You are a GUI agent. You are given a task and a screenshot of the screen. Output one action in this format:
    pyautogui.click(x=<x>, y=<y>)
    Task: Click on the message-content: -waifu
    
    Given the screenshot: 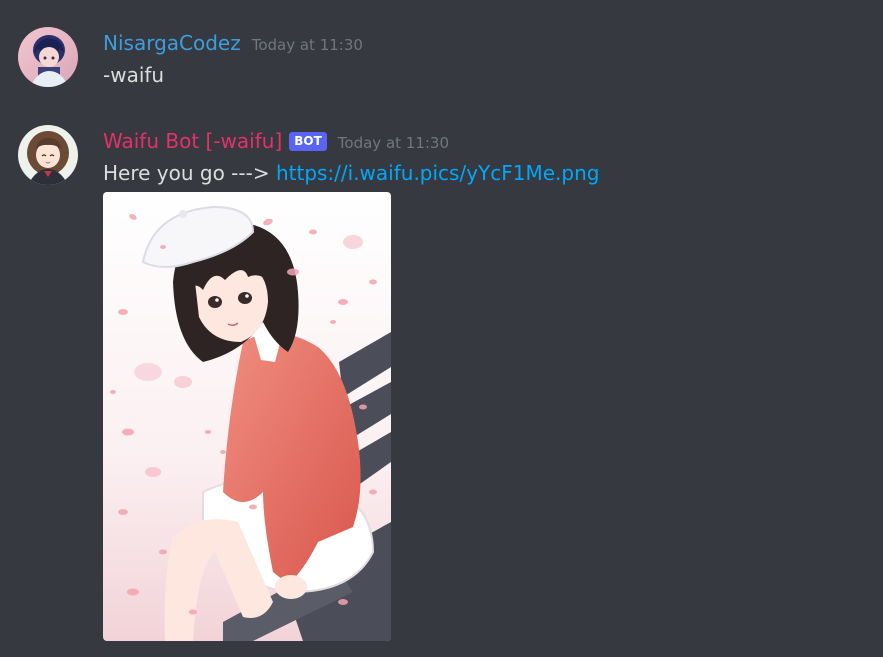 What is the action you would take?
    pyautogui.click(x=134, y=75)
    